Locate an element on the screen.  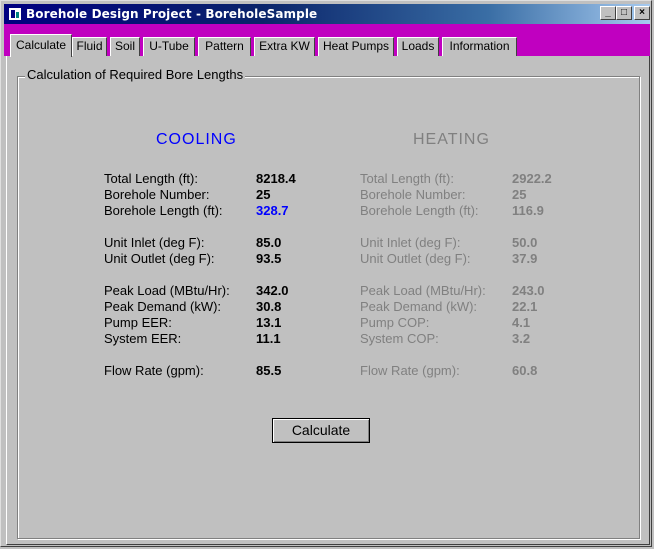
group-title: Calculation of Required Bore Lengths is located at coordinates (135, 74).